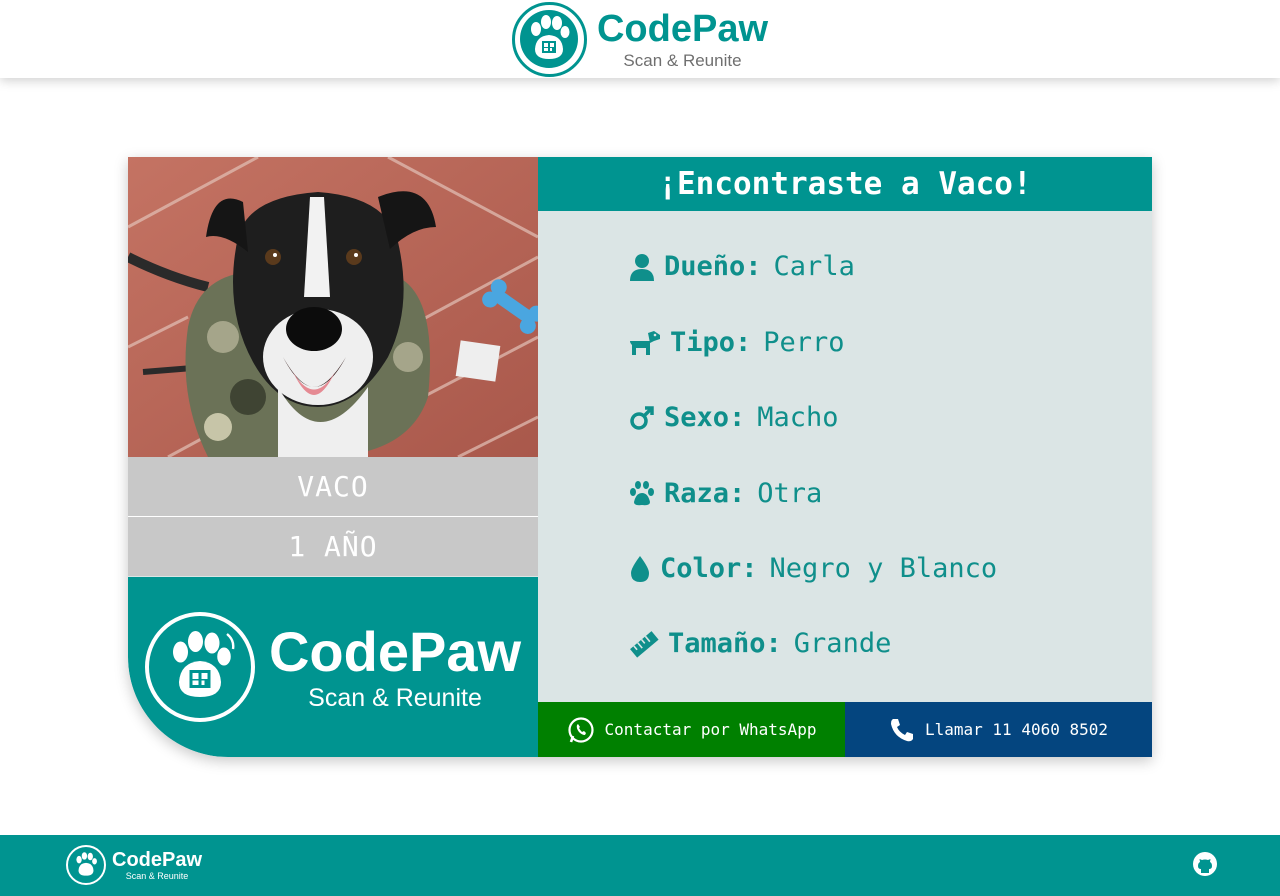 The image size is (1280, 896). Describe the element at coordinates (682, 28) in the screenshot. I see `header-brand-name: CodePaw` at that location.